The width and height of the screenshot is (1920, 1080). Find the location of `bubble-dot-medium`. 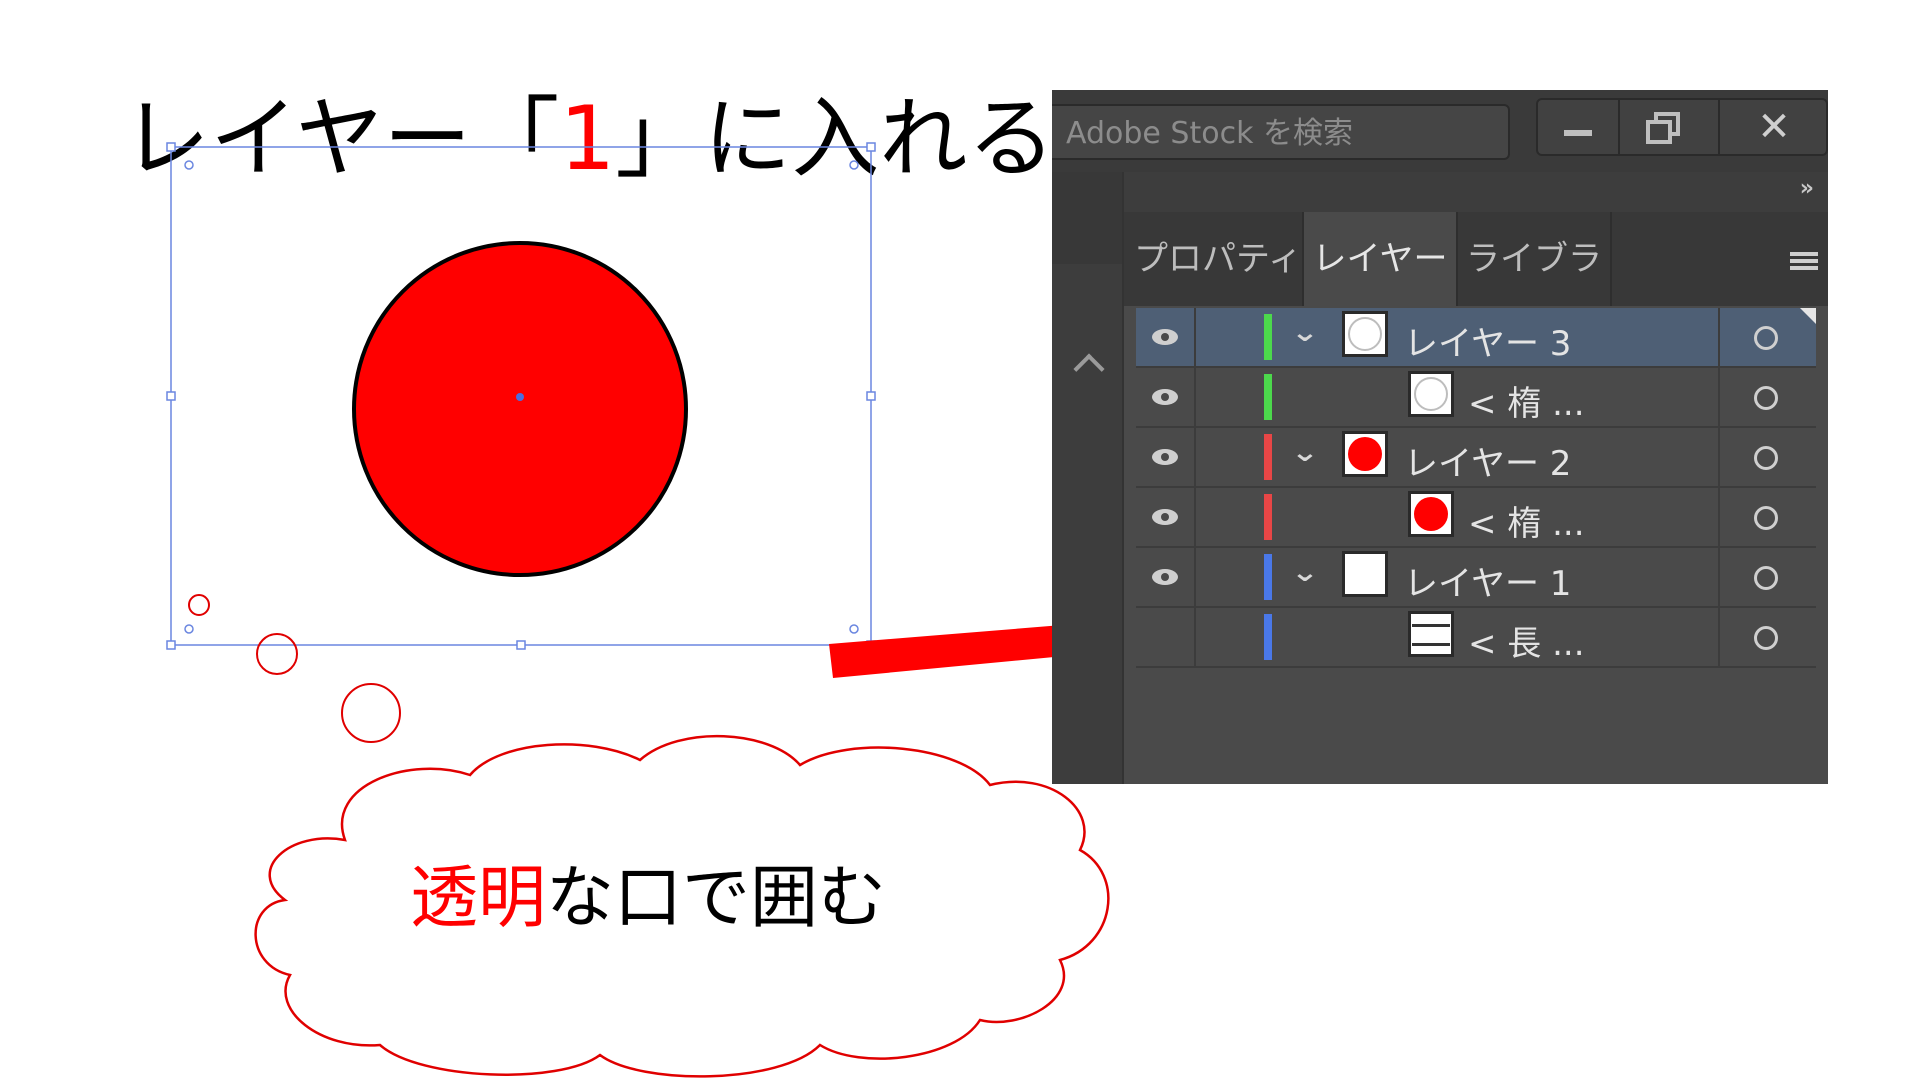

bubble-dot-medium is located at coordinates (277, 654).